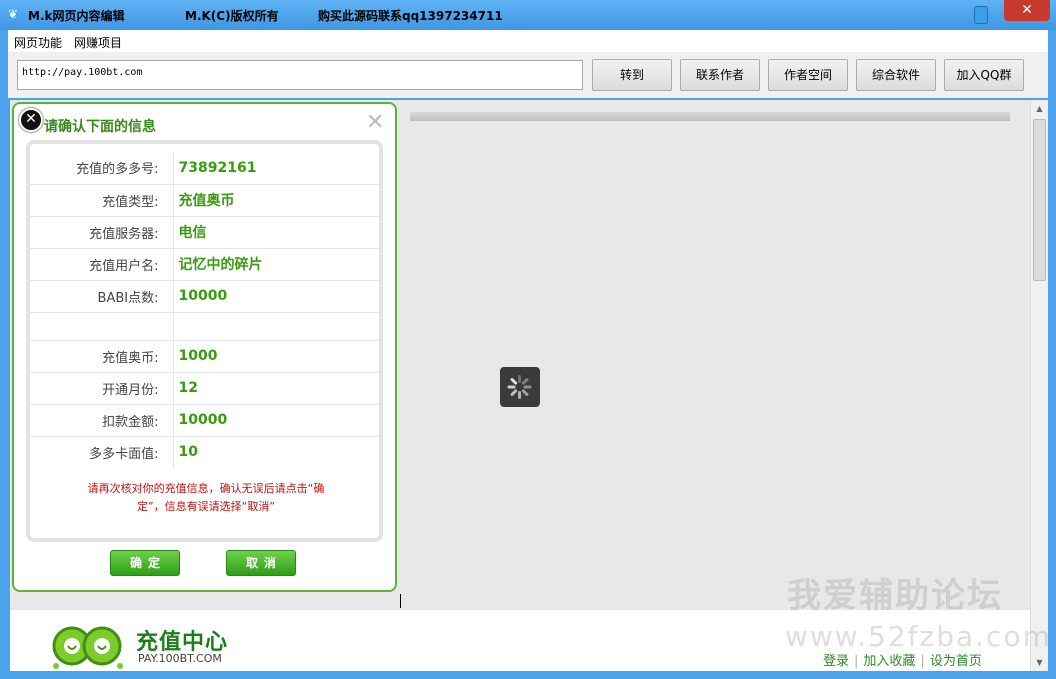  I want to click on menu-item-earn-projects: 网赚项目, so click(98, 42).